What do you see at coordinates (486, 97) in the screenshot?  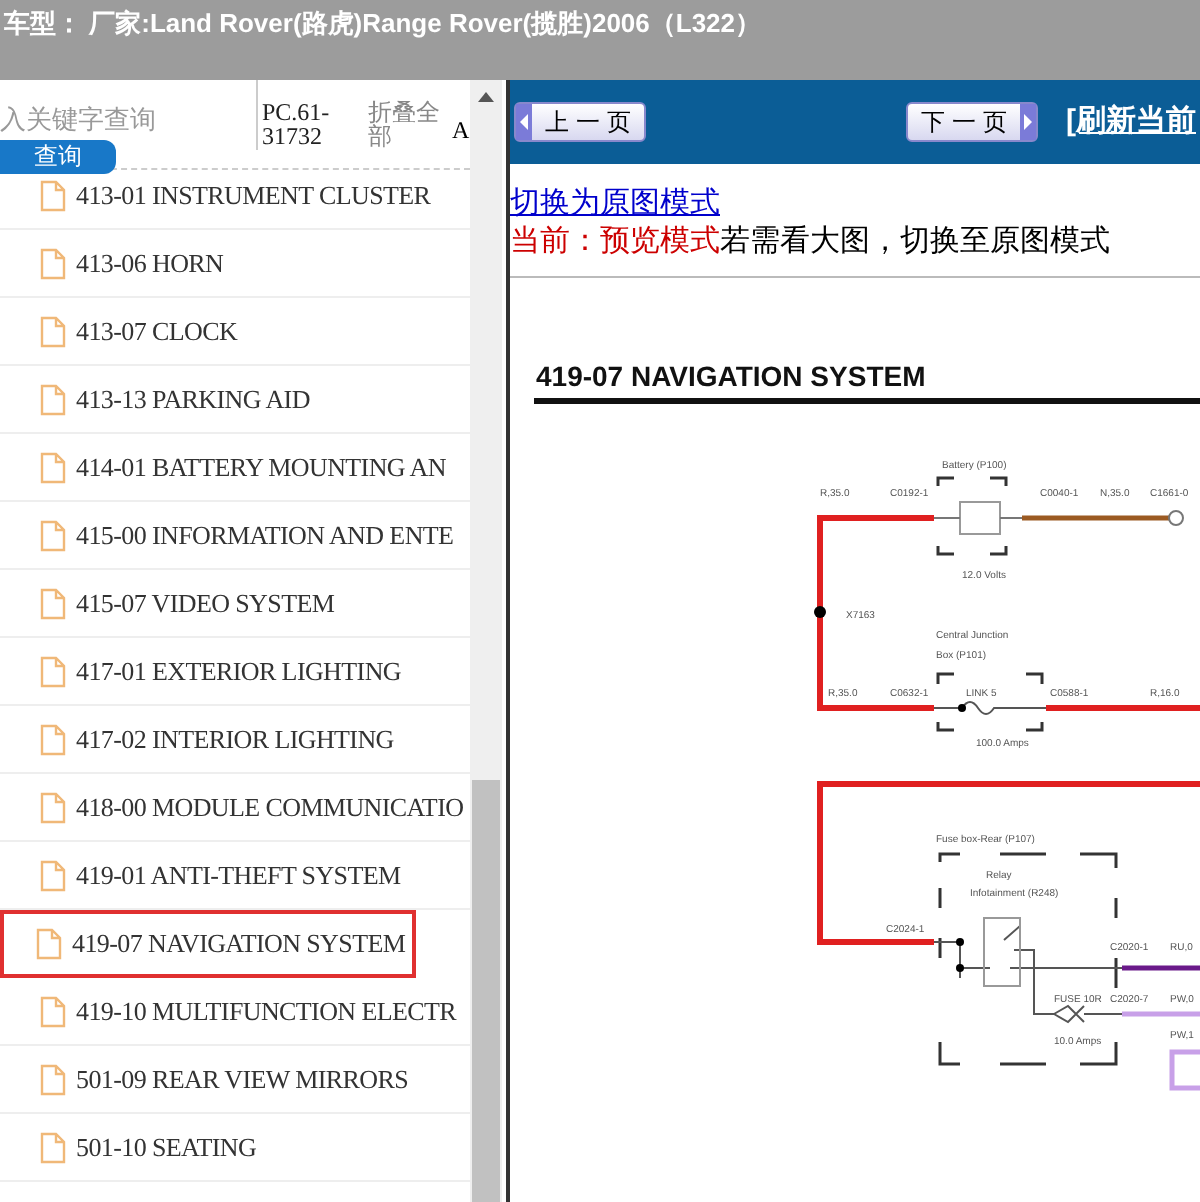 I see `scroll-up-icon` at bounding box center [486, 97].